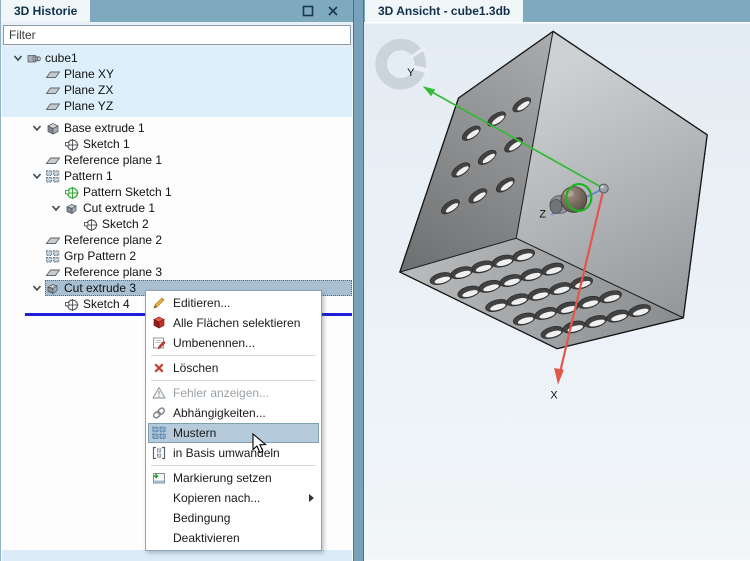  What do you see at coordinates (233, 368) in the screenshot?
I see `menu-item-l-schen: Löschen` at bounding box center [233, 368].